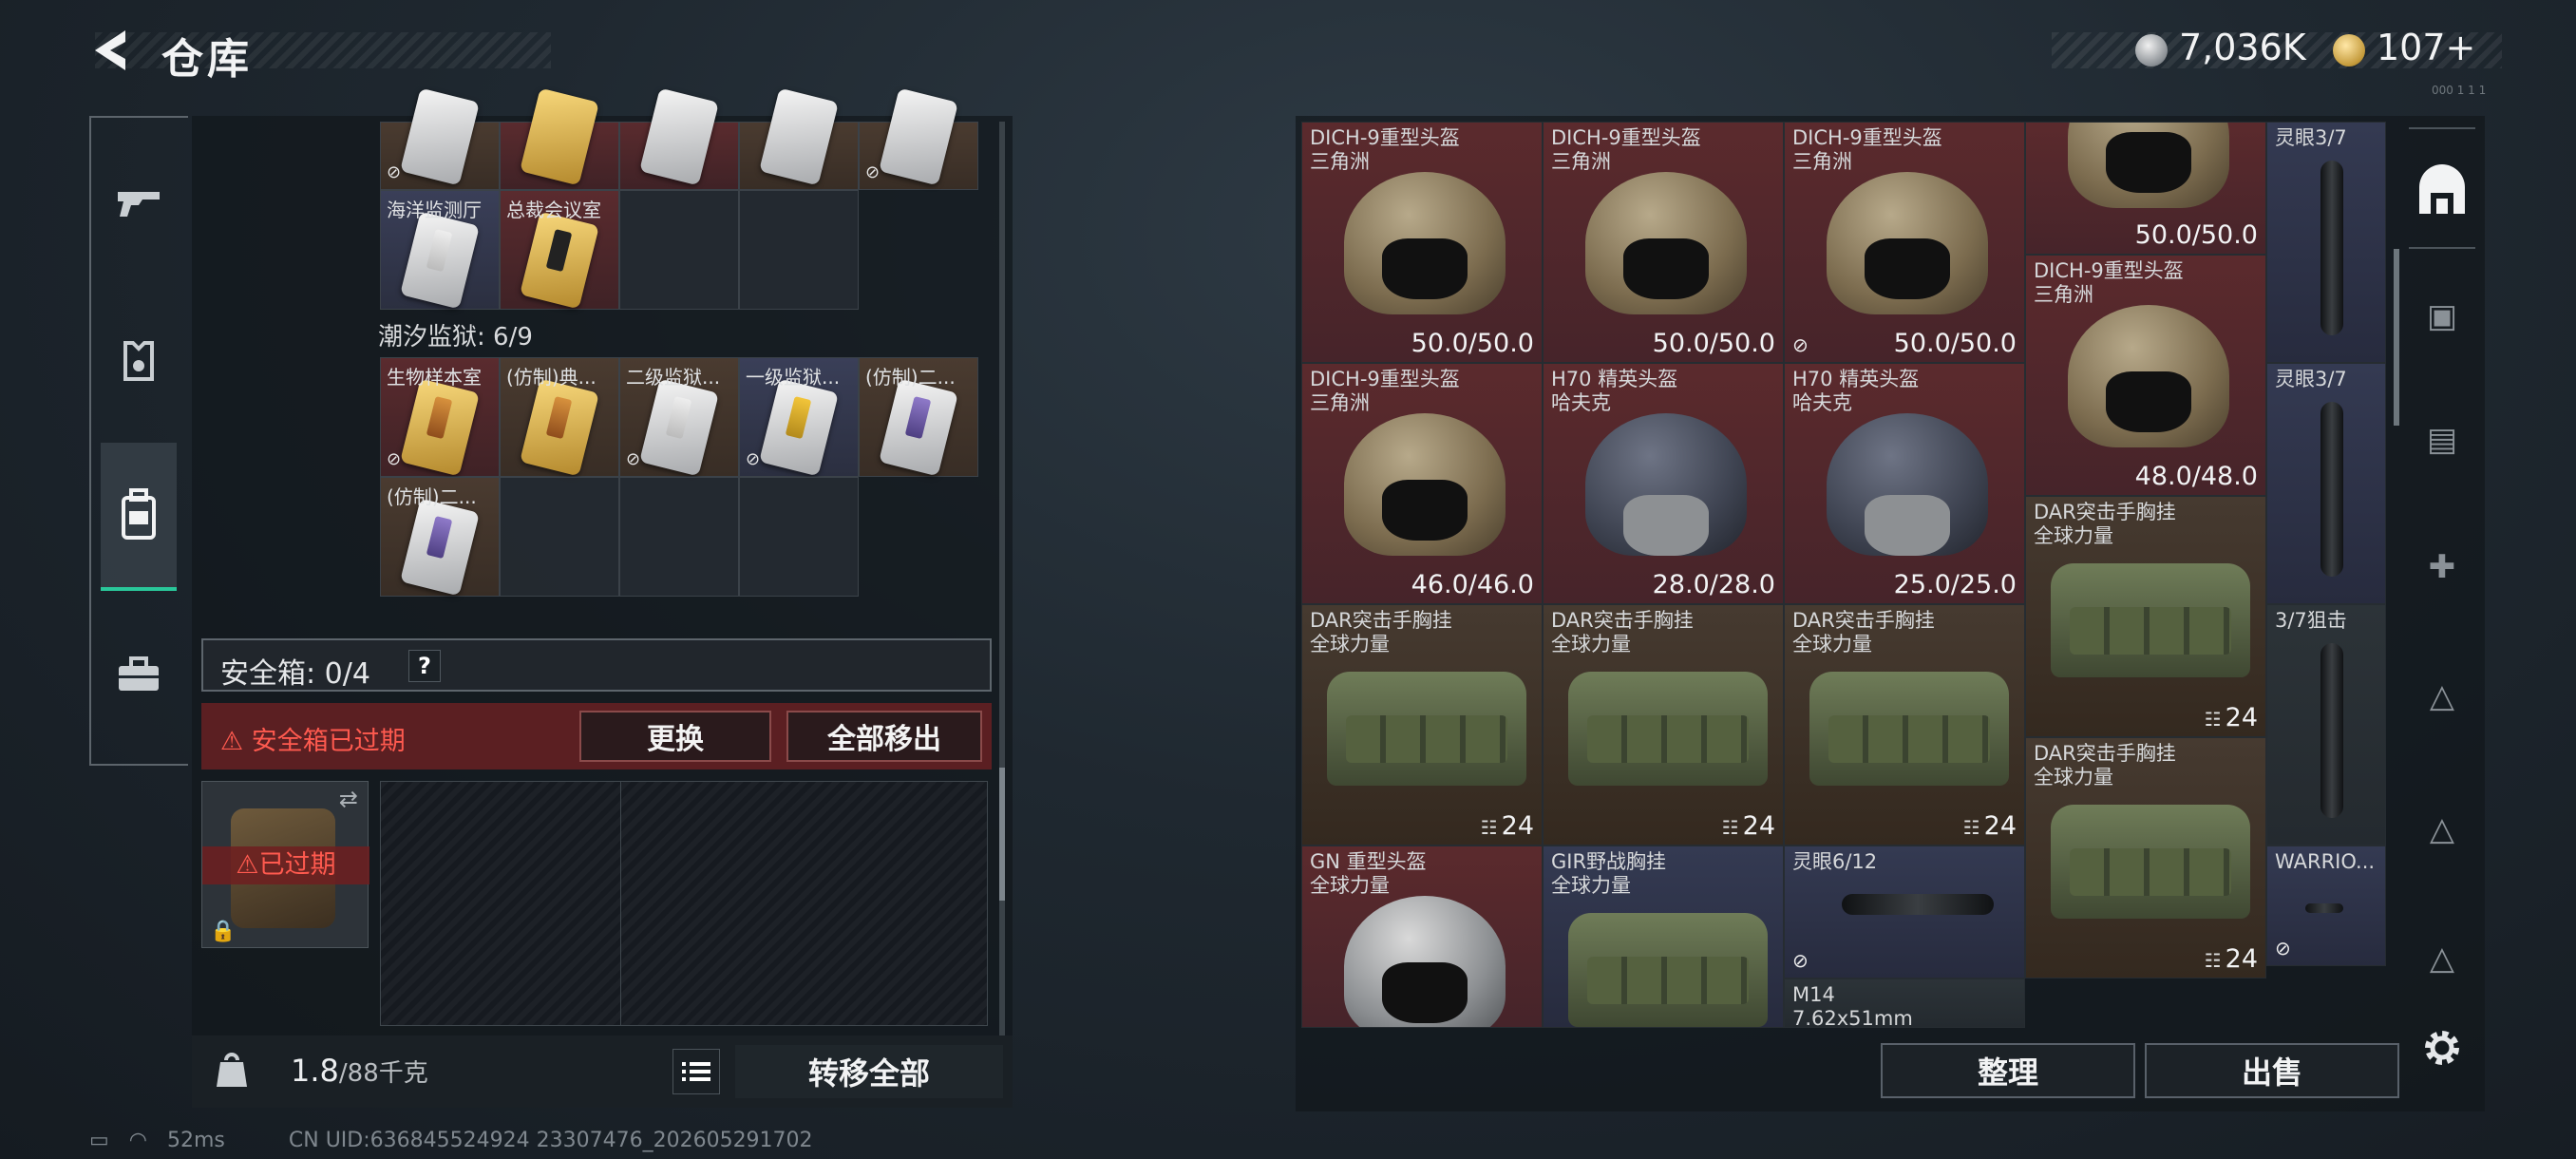 The height and width of the screenshot is (1159, 2576). I want to click on swap-icon: ⇄, so click(348, 799).